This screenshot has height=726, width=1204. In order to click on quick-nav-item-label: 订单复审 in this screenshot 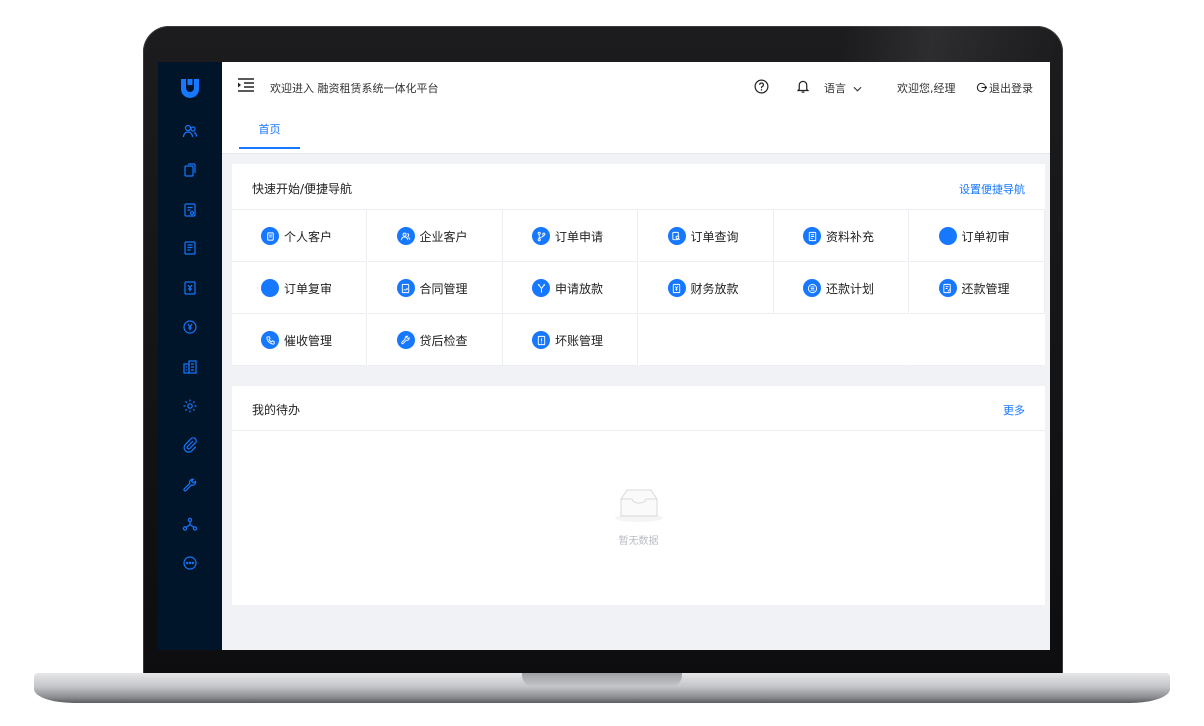, I will do `click(308, 289)`.